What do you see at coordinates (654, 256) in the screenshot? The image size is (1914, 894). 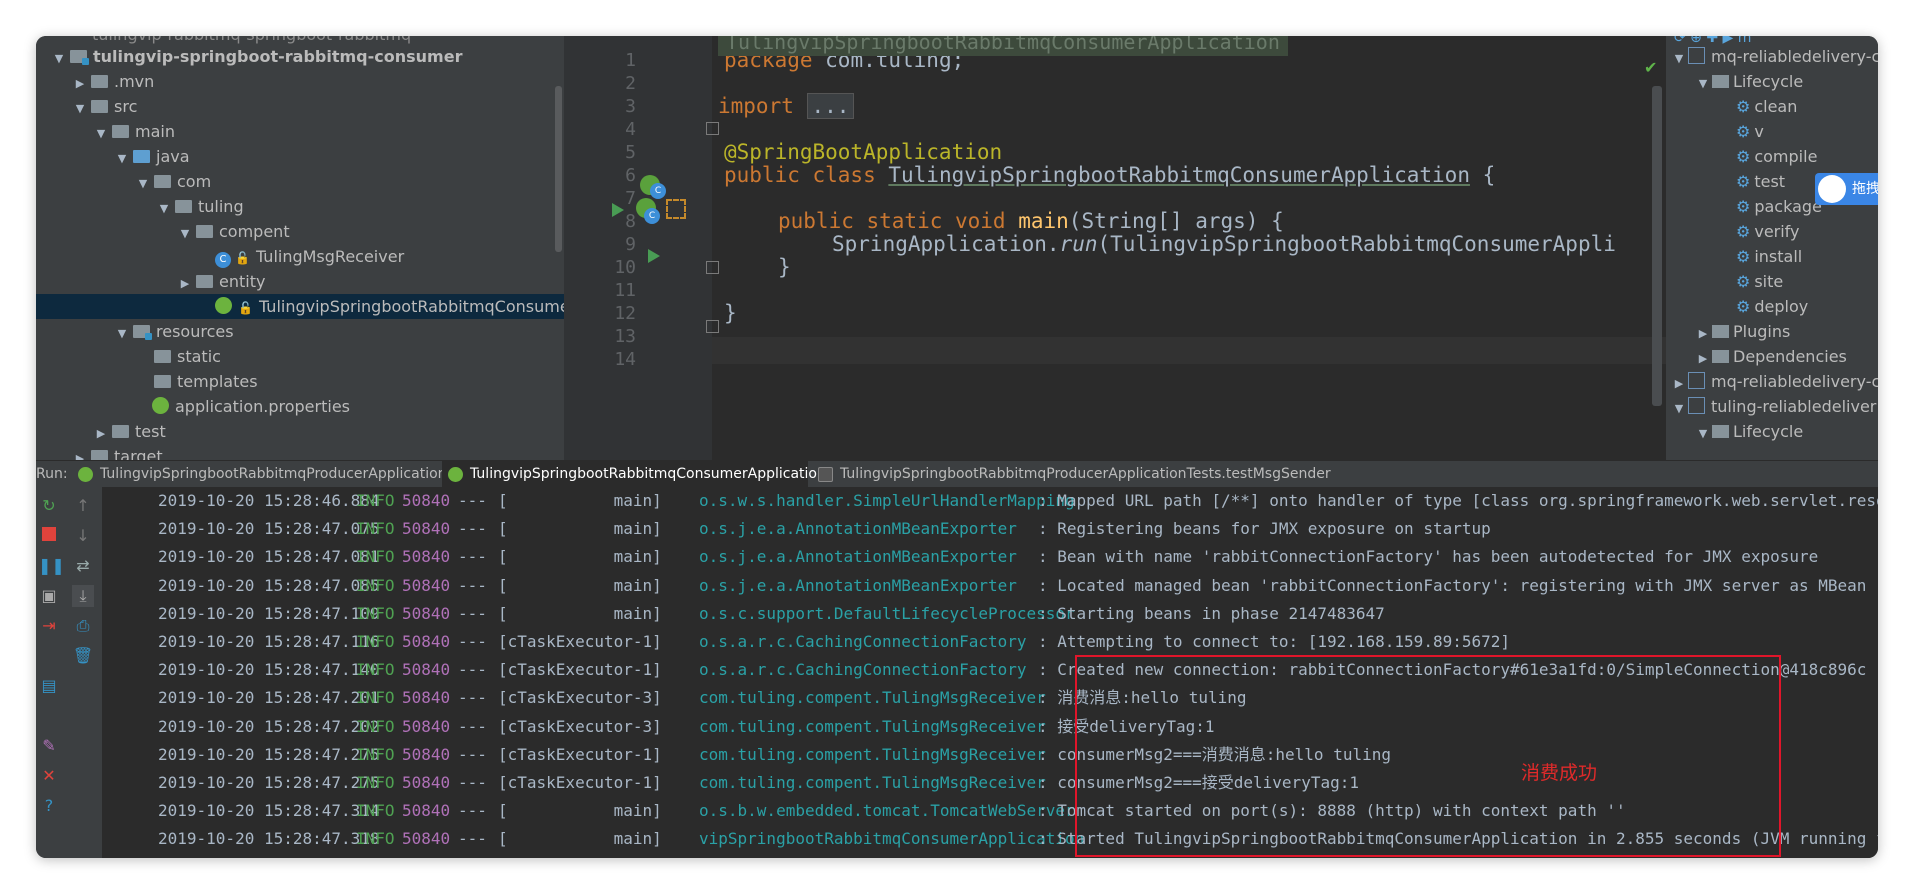 I see `run-main-icon` at bounding box center [654, 256].